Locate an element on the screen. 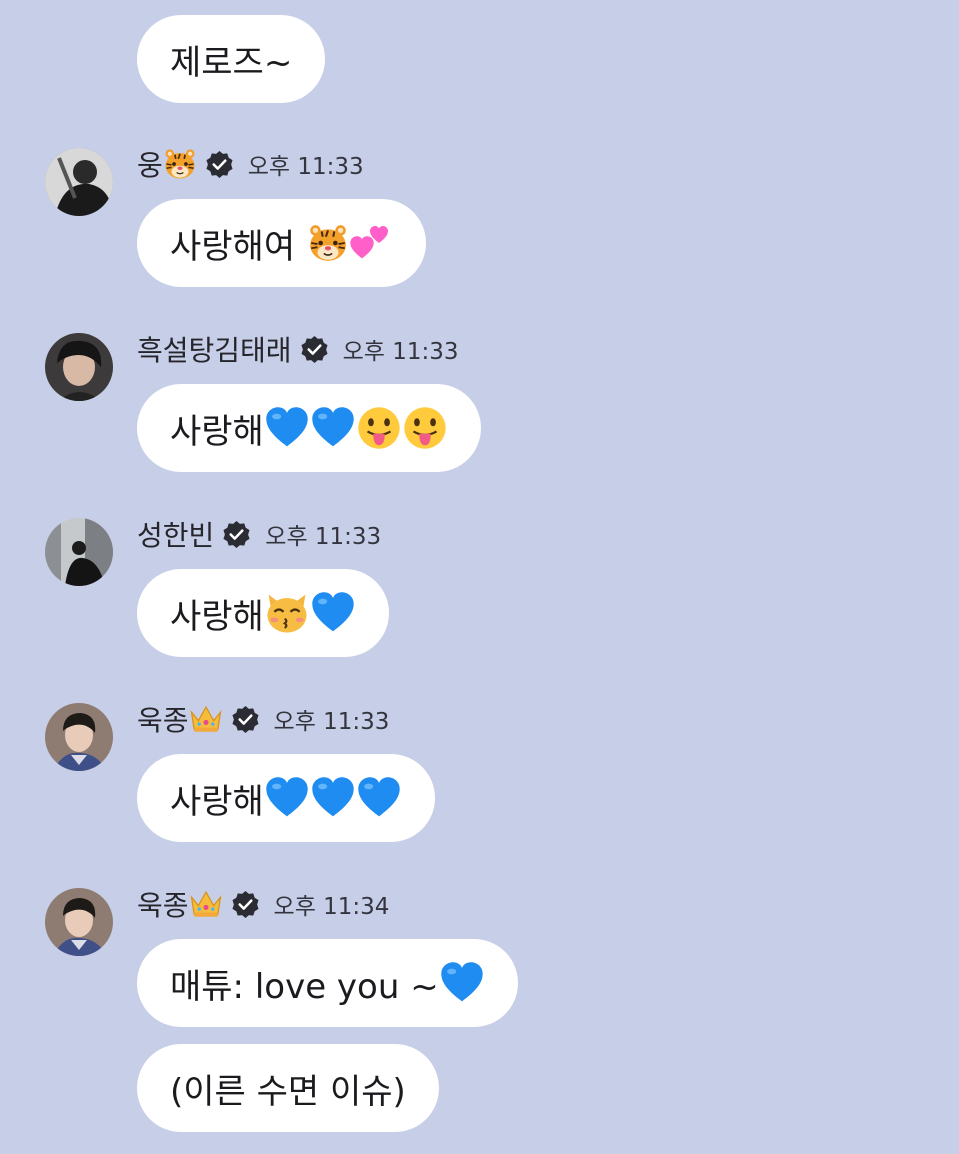 The image size is (959, 1154). message-bubble: 사랑해여 is located at coordinates (282, 243).